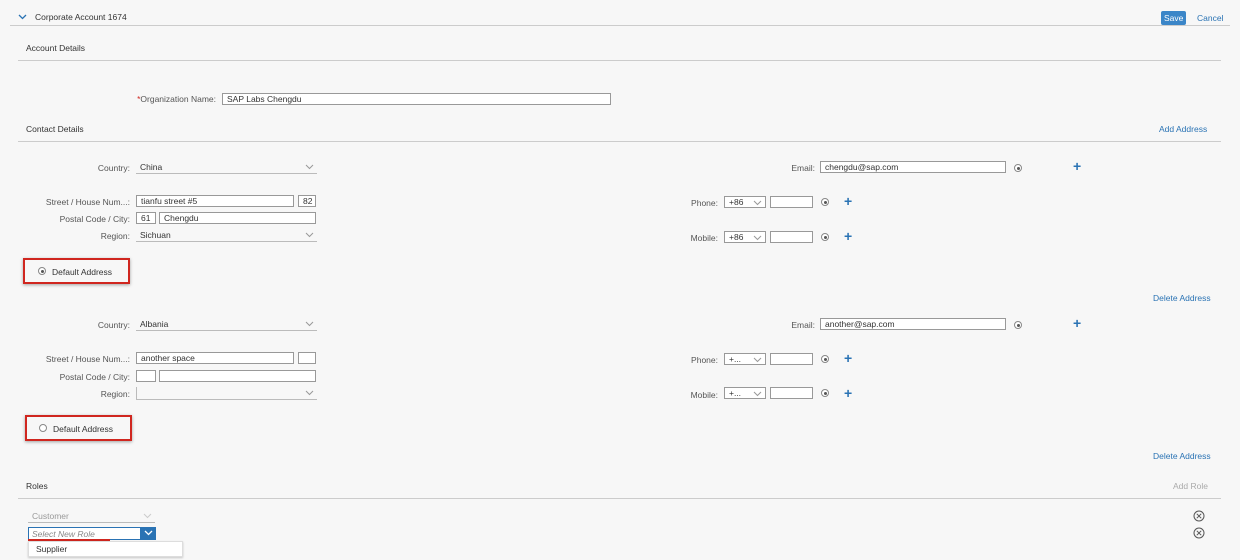 This screenshot has width=1240, height=560. I want to click on region-select: Sichuan, so click(226, 235).